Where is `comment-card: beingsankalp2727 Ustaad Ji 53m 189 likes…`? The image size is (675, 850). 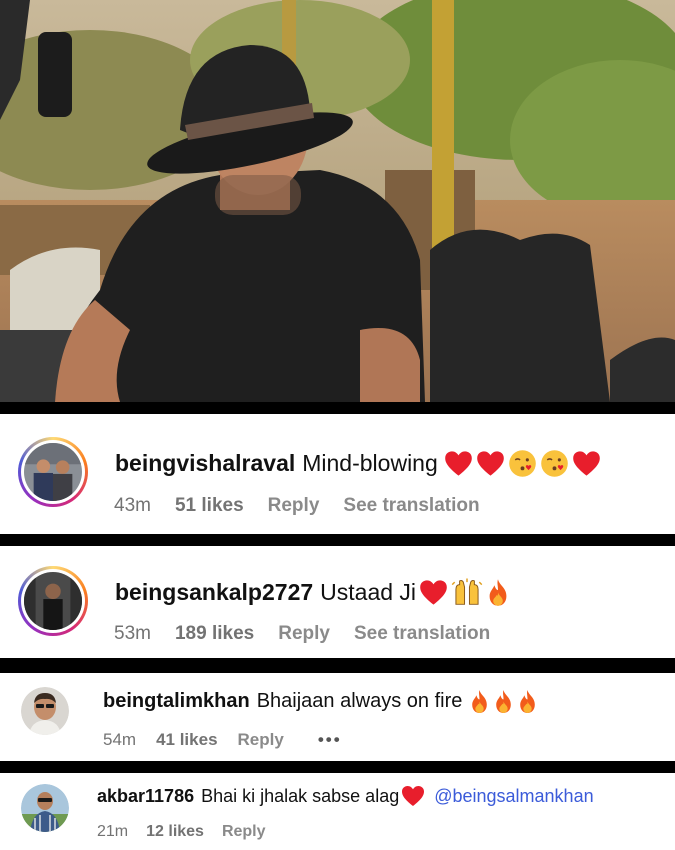
comment-card: beingsankalp2727 Ustaad Ji 53m 189 likes… is located at coordinates (337, 602).